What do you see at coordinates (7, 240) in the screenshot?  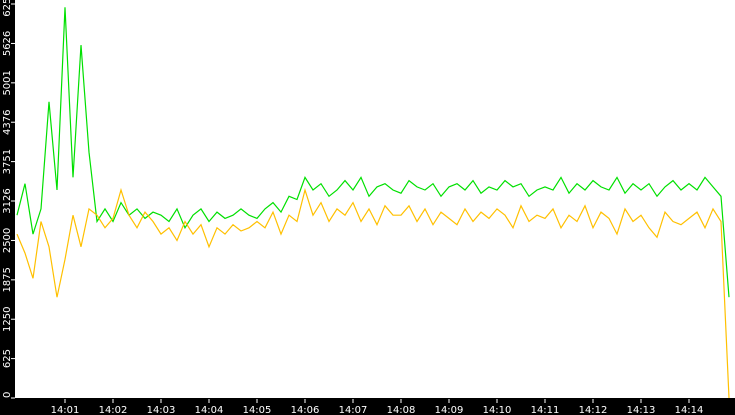 I see `y-tick-label: 2500` at bounding box center [7, 240].